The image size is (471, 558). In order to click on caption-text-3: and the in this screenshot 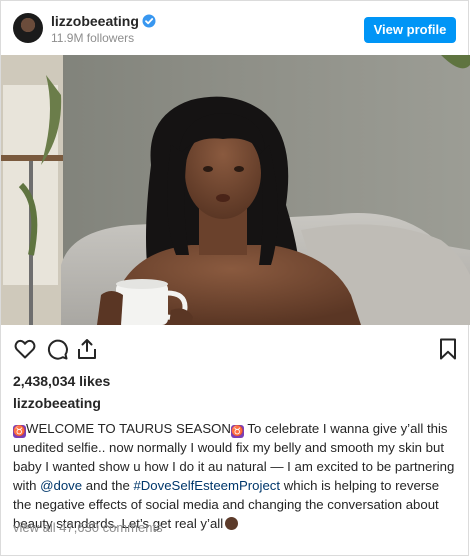, I will do `click(108, 485)`.